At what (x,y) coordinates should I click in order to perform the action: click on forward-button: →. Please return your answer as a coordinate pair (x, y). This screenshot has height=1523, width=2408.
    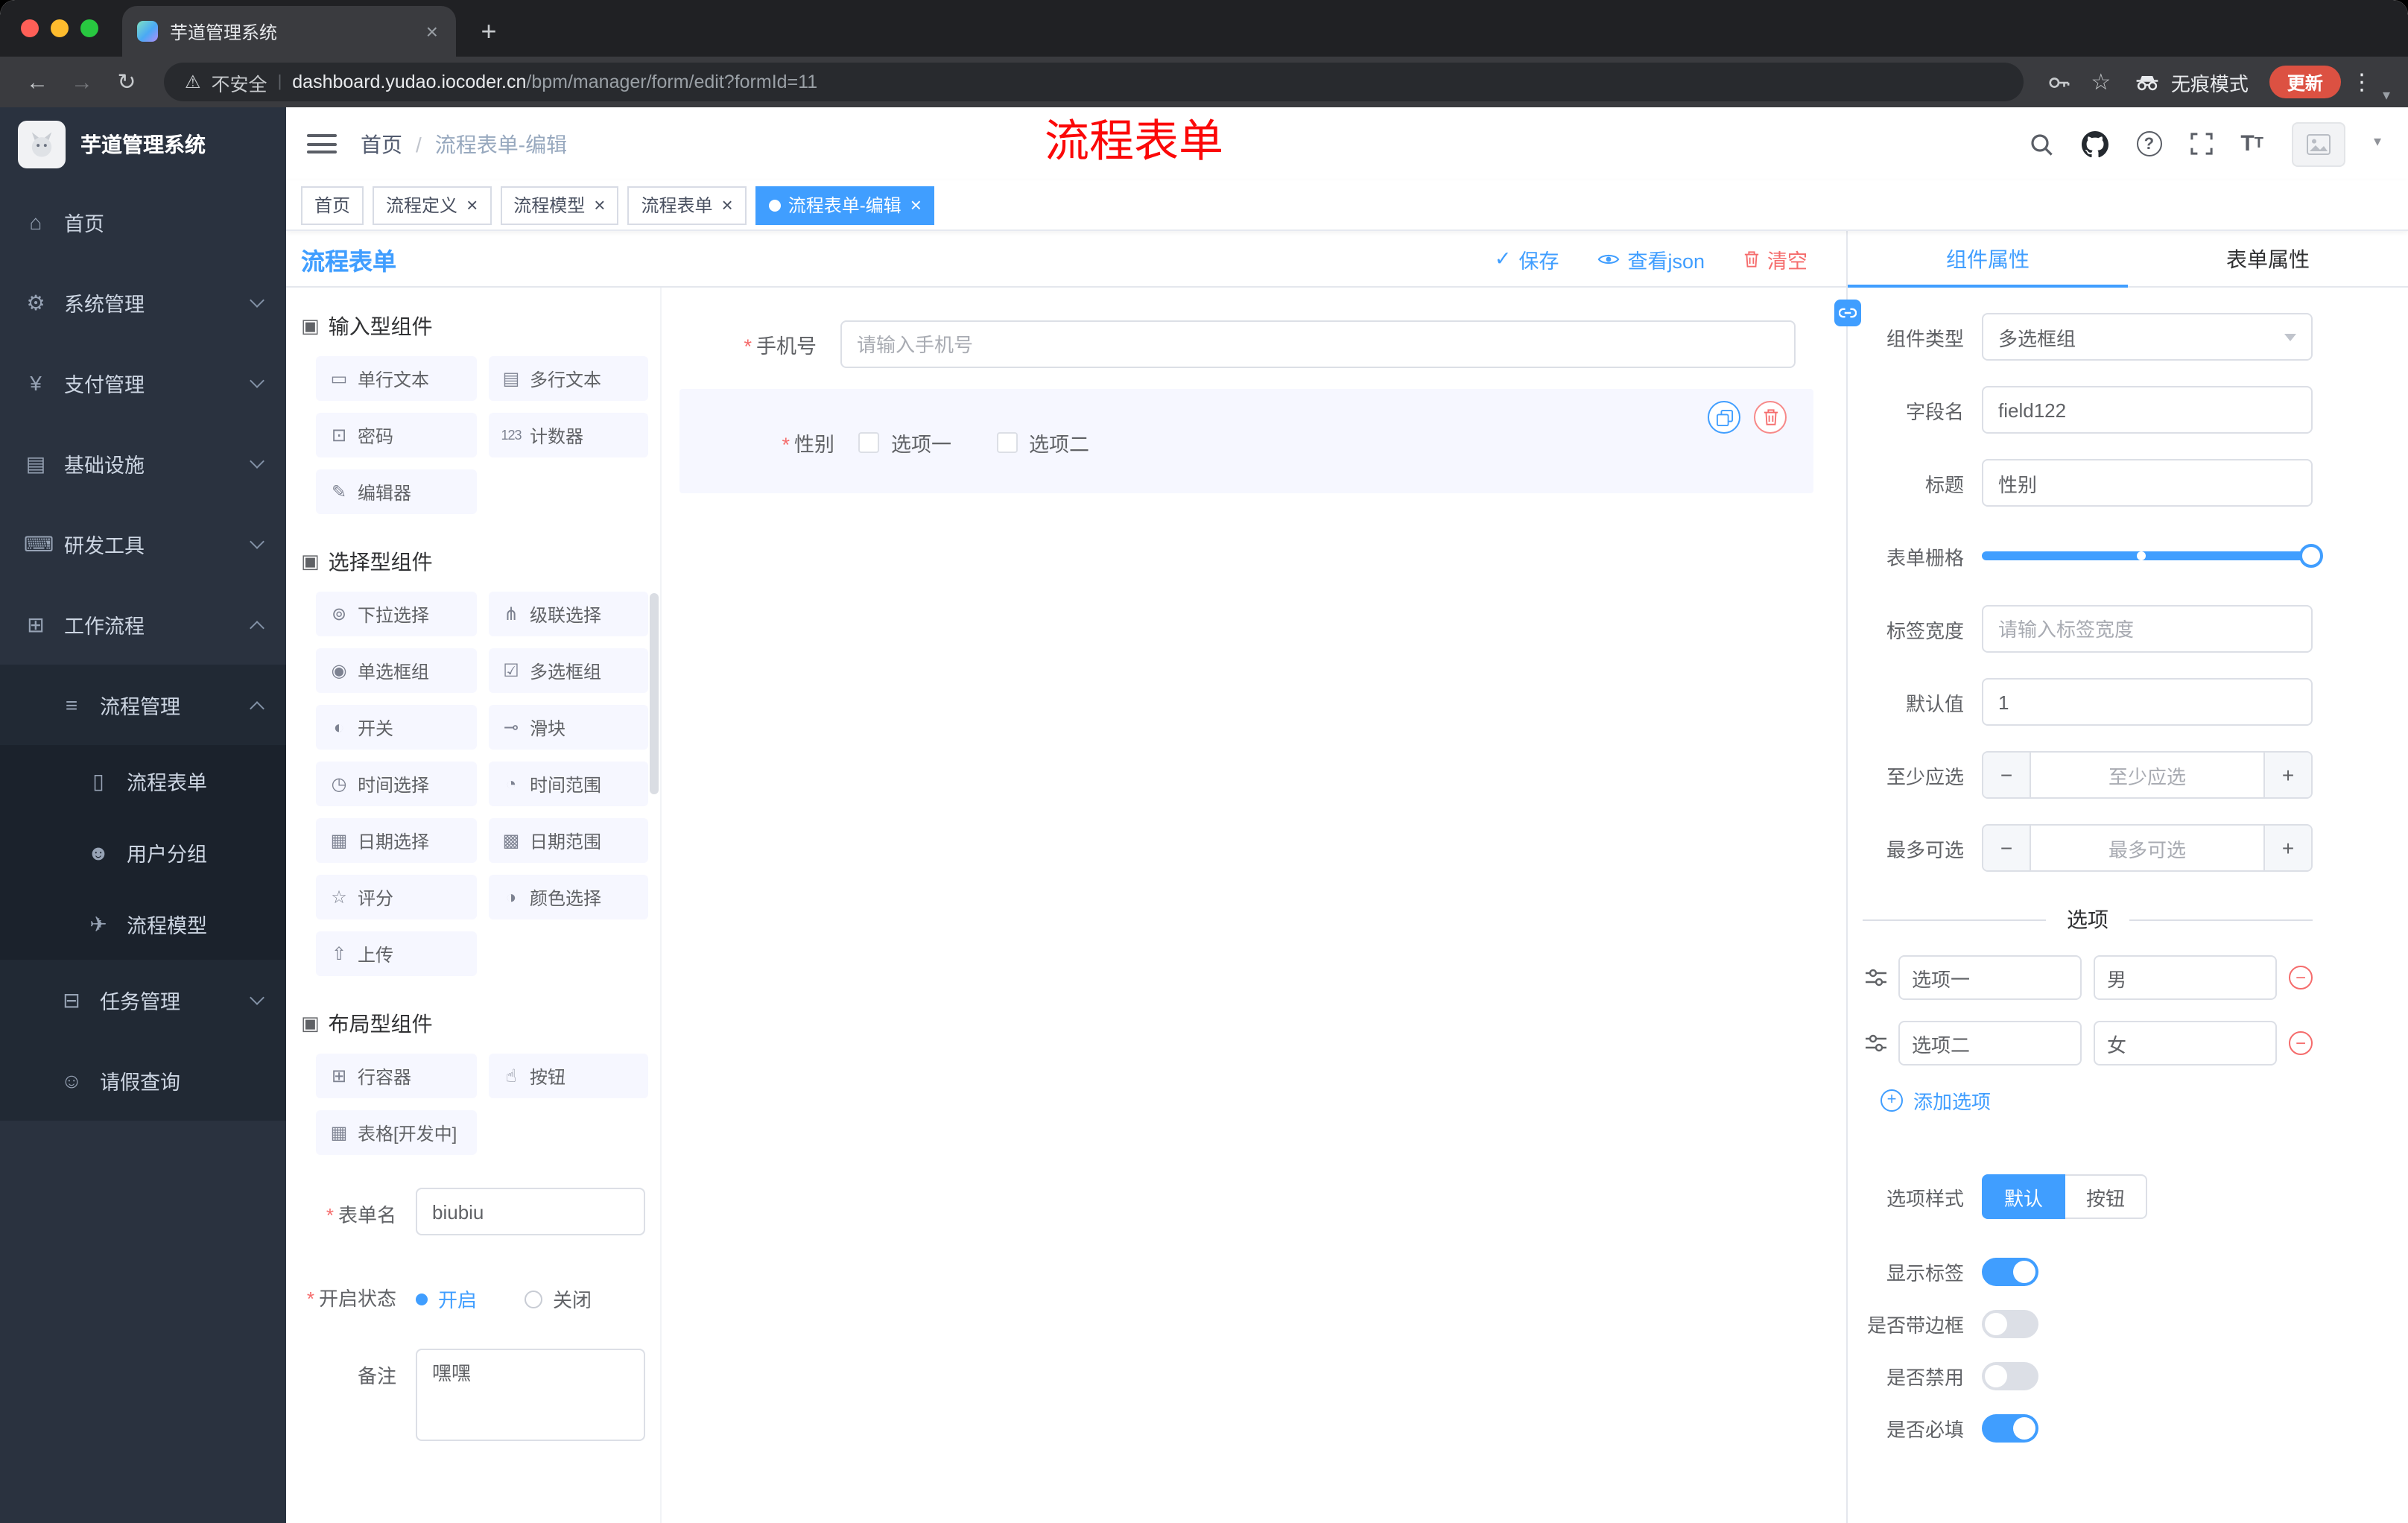
    Looking at the image, I should click on (82, 82).